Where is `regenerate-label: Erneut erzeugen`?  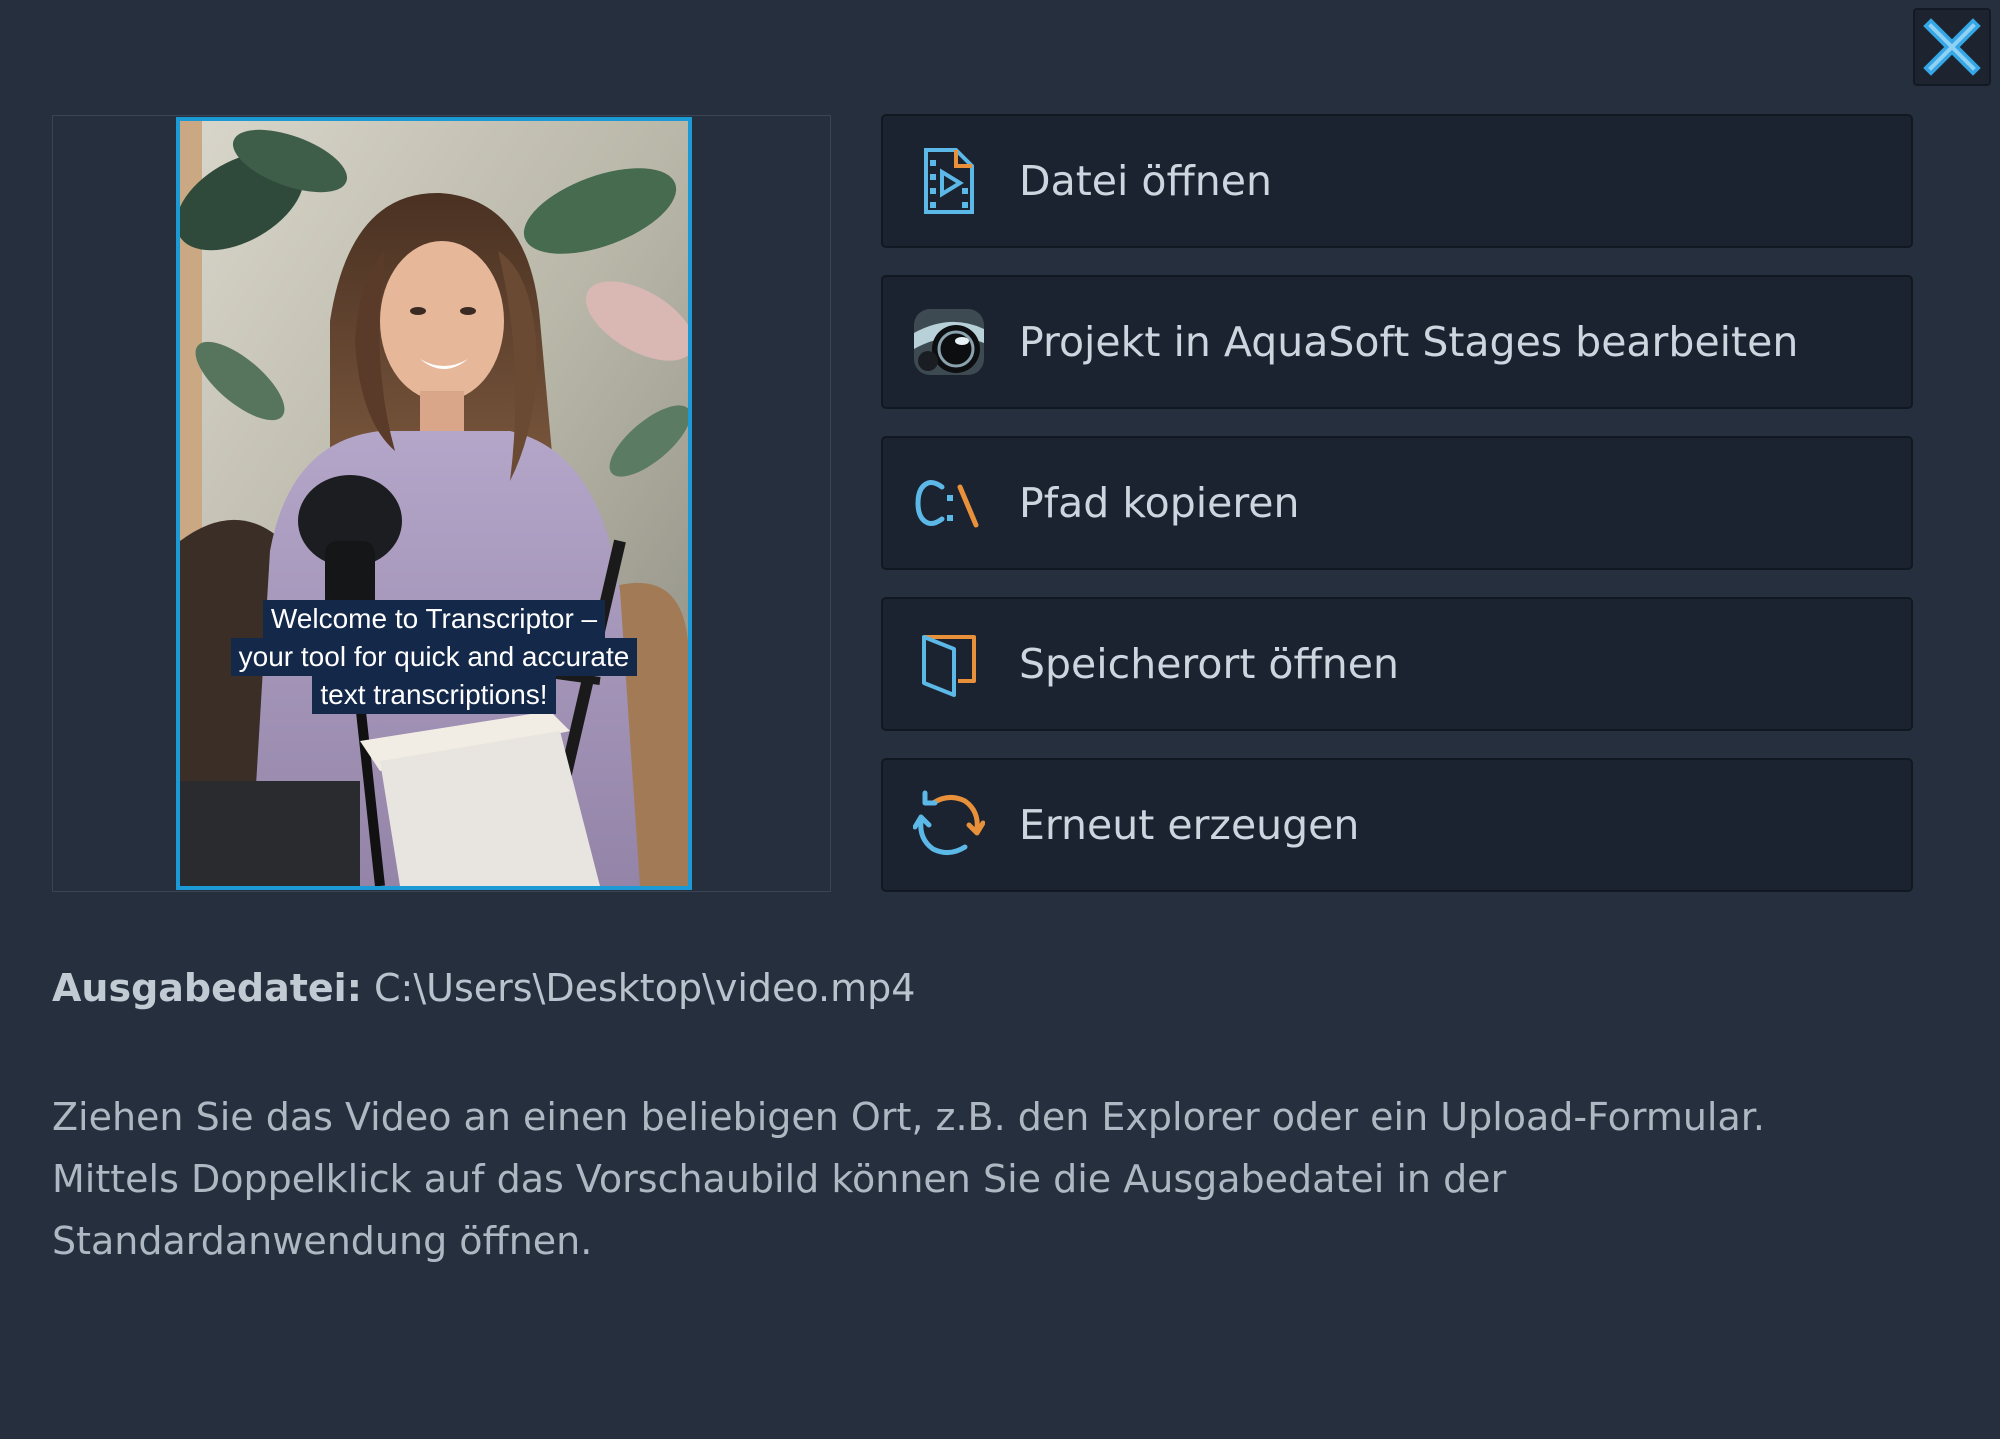 regenerate-label: Erneut erzeugen is located at coordinates (1189, 825).